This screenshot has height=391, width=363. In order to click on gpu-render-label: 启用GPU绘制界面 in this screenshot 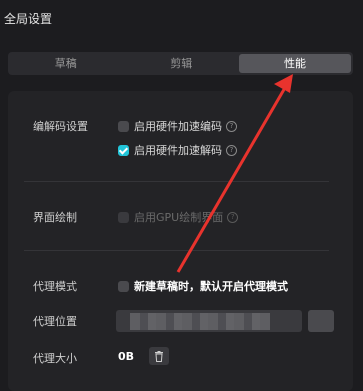, I will do `click(179, 217)`.